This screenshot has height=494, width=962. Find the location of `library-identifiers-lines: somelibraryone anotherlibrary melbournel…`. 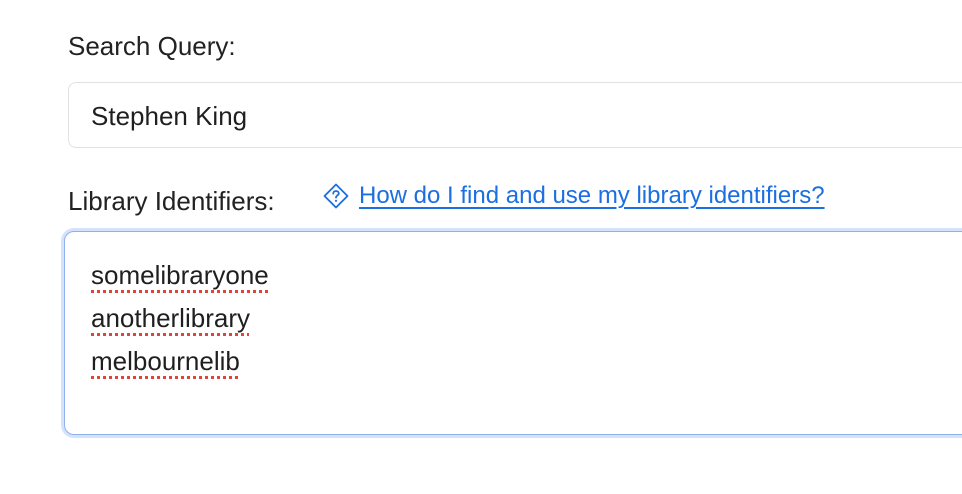

library-identifiers-lines: somelibraryone anotherlibrary melbournel… is located at coordinates (180, 318).